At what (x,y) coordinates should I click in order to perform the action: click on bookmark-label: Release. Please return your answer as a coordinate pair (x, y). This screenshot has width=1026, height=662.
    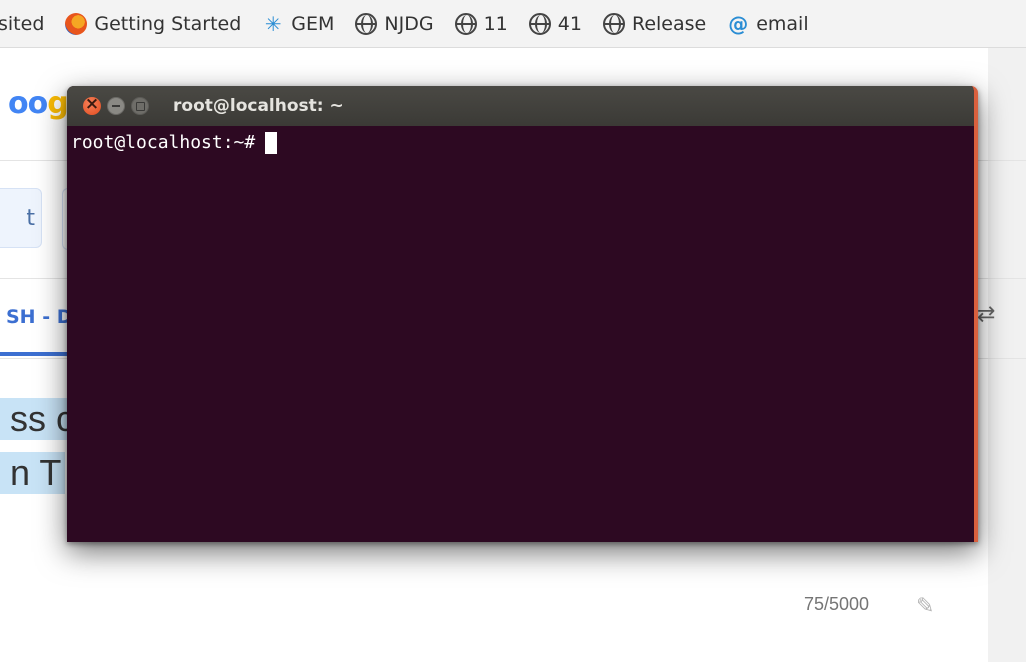
    Looking at the image, I should click on (669, 23).